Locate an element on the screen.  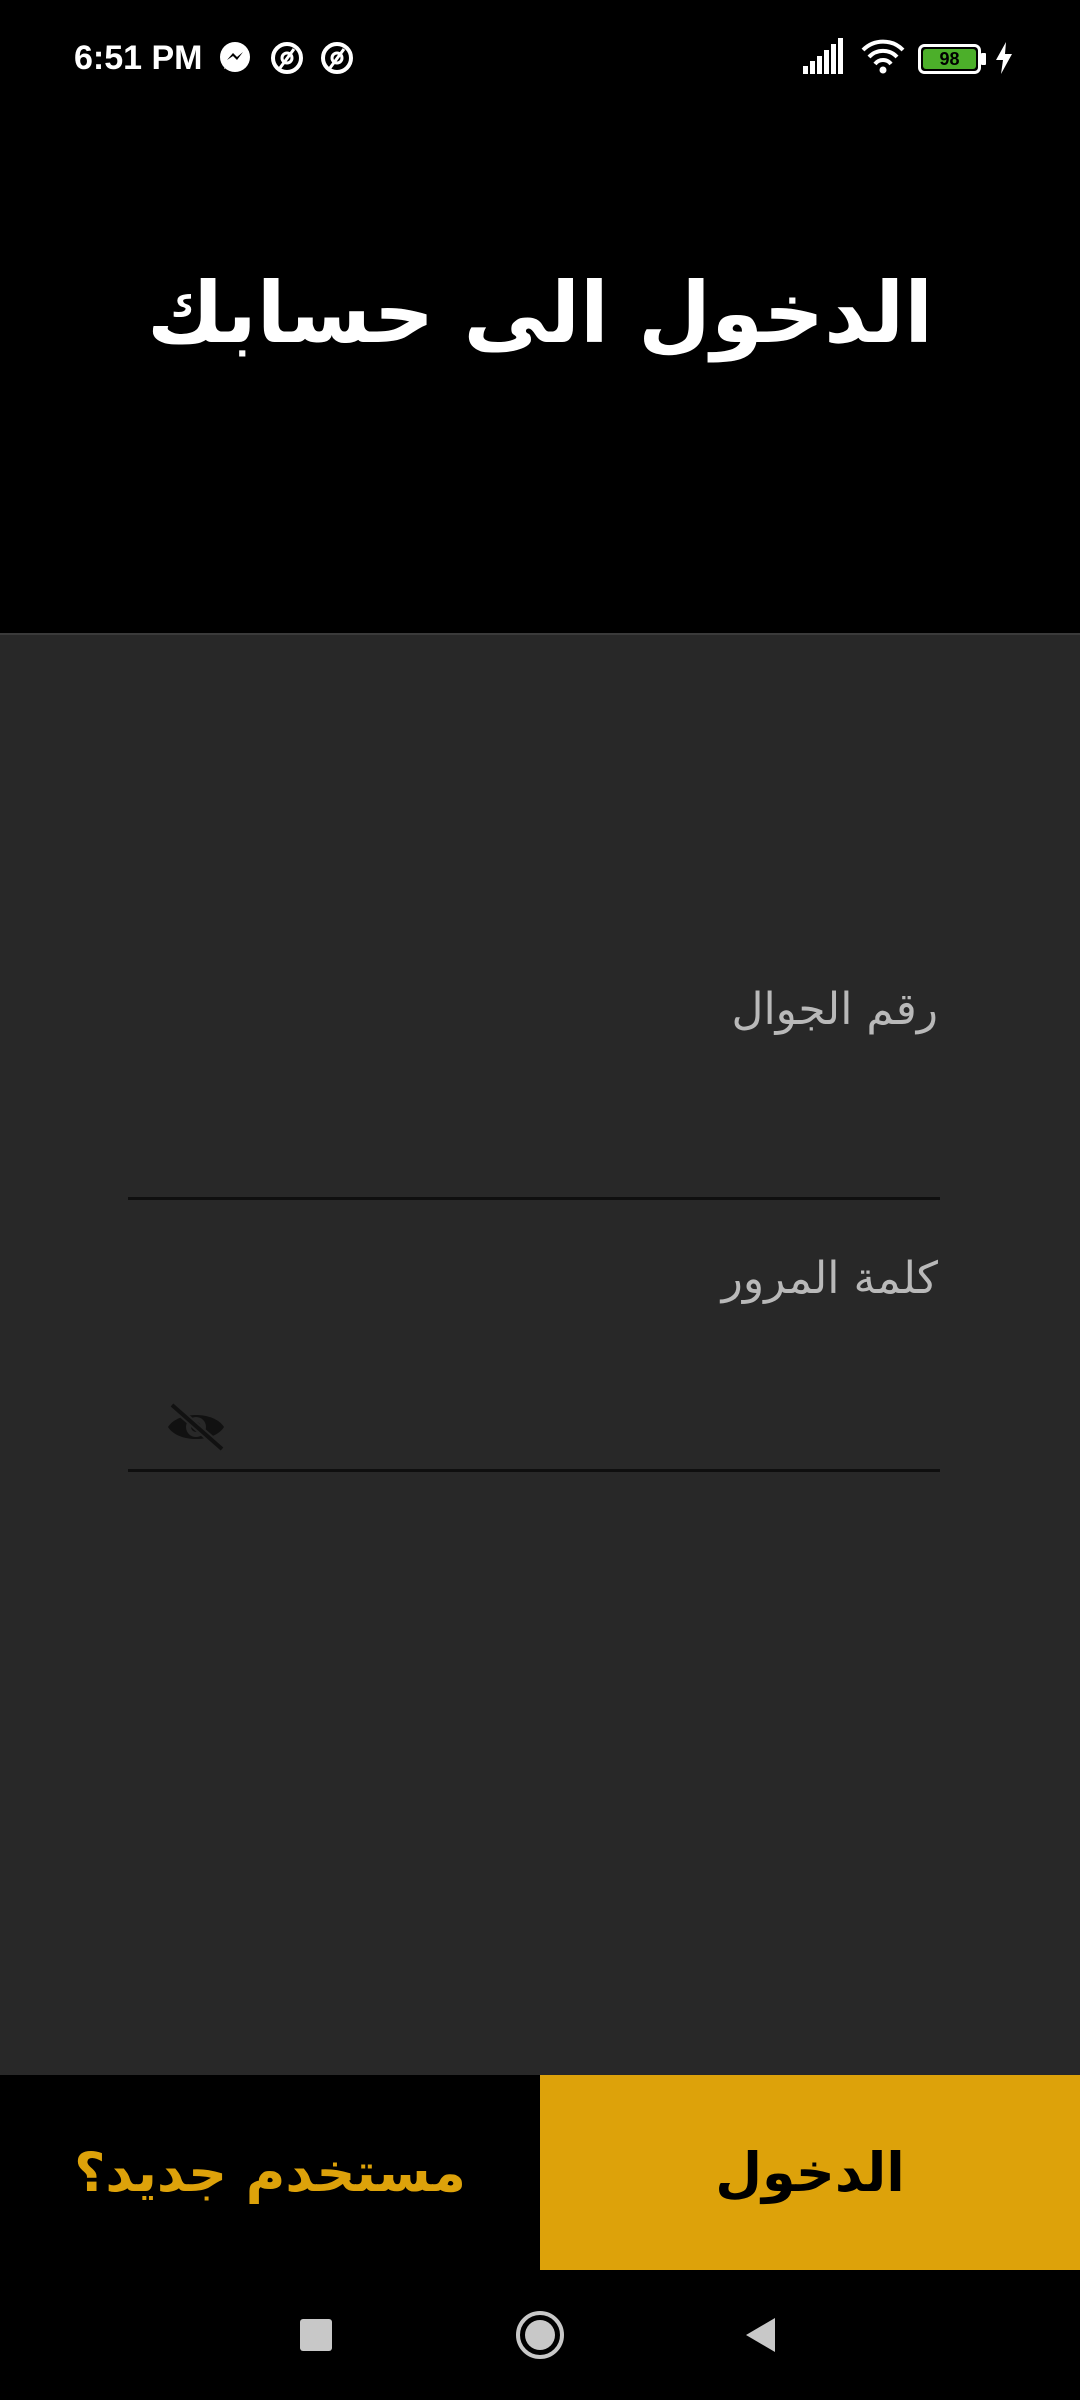
messenger-icon is located at coordinates (235, 58).